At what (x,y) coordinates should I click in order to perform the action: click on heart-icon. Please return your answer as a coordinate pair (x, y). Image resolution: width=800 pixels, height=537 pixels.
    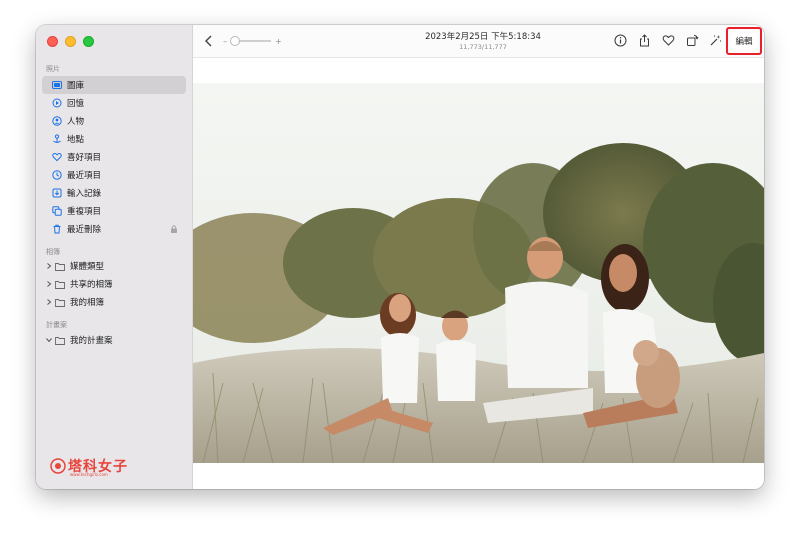
    Looking at the image, I should click on (57, 157).